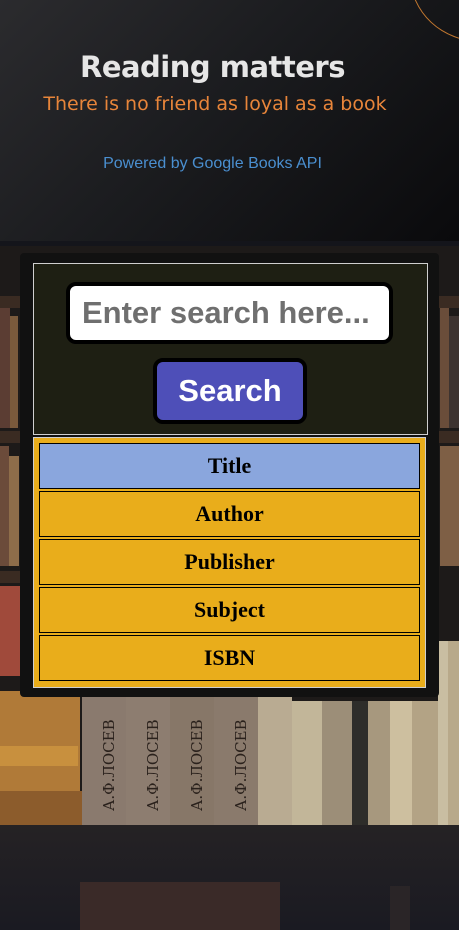  What do you see at coordinates (212, 164) in the screenshot?
I see `powered-by-link: Powered by Google Books API` at bounding box center [212, 164].